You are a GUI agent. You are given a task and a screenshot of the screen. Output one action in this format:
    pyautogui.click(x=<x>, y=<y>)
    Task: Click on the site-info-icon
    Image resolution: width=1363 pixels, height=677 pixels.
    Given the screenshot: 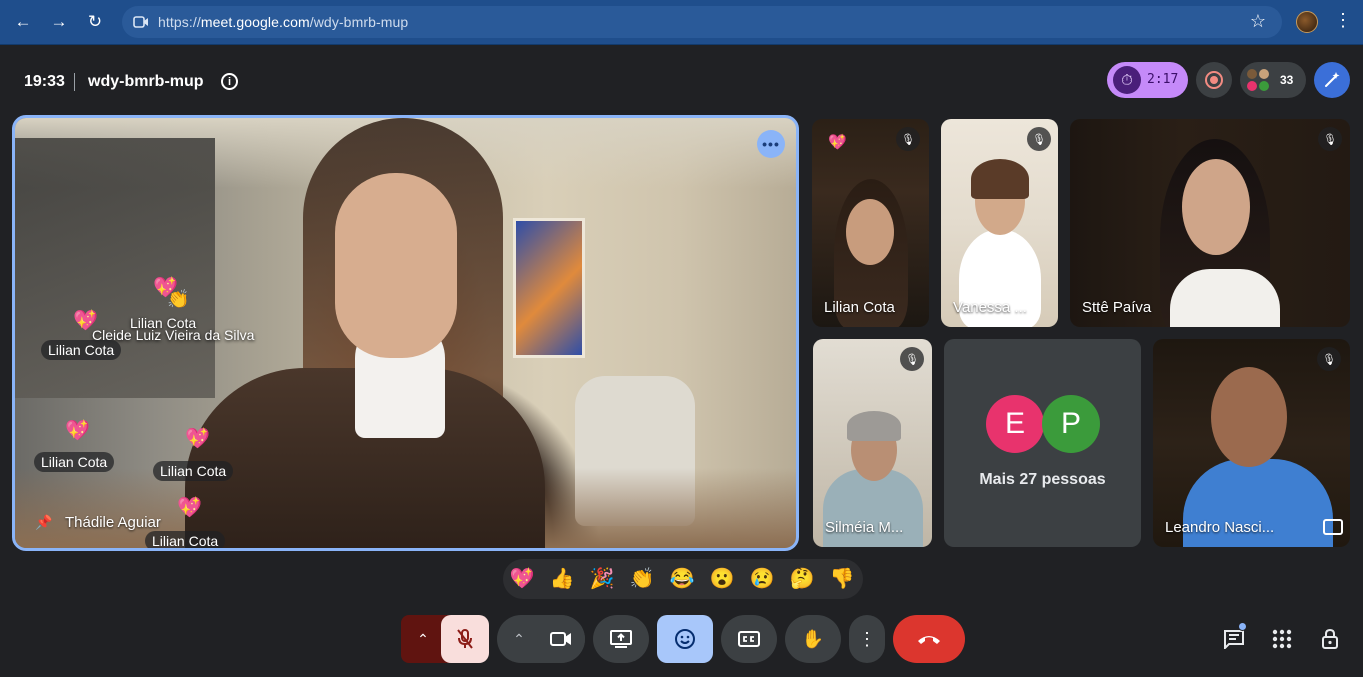 What is the action you would take?
    pyautogui.click(x=141, y=22)
    